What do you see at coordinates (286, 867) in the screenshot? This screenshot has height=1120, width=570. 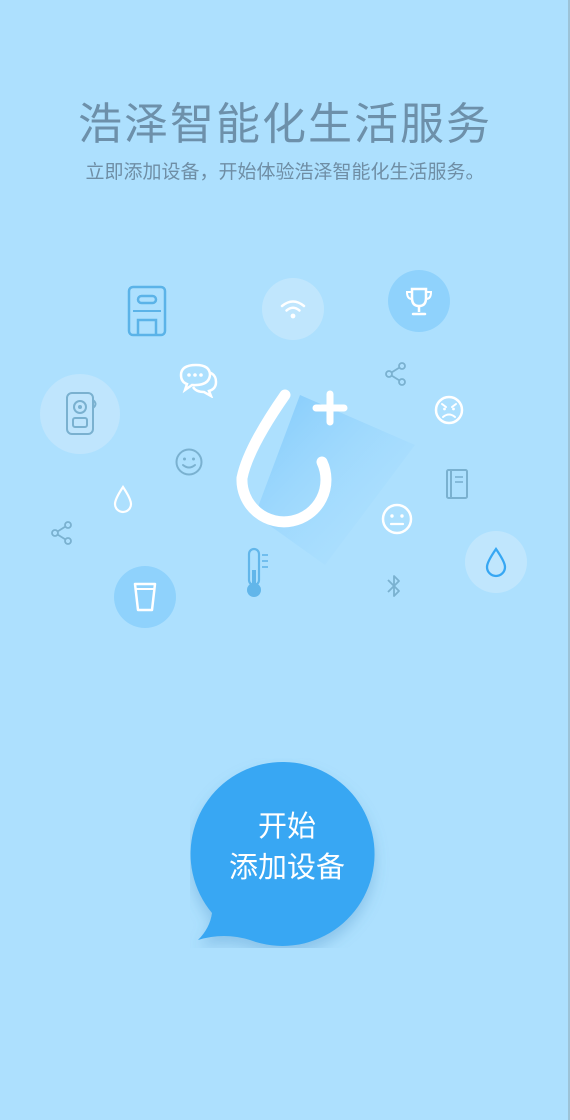 I see `cta-line-2: 添加设备` at bounding box center [286, 867].